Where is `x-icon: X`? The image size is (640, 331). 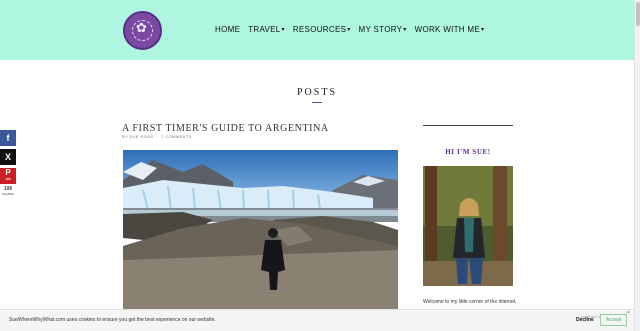 x-icon: X is located at coordinates (7, 157).